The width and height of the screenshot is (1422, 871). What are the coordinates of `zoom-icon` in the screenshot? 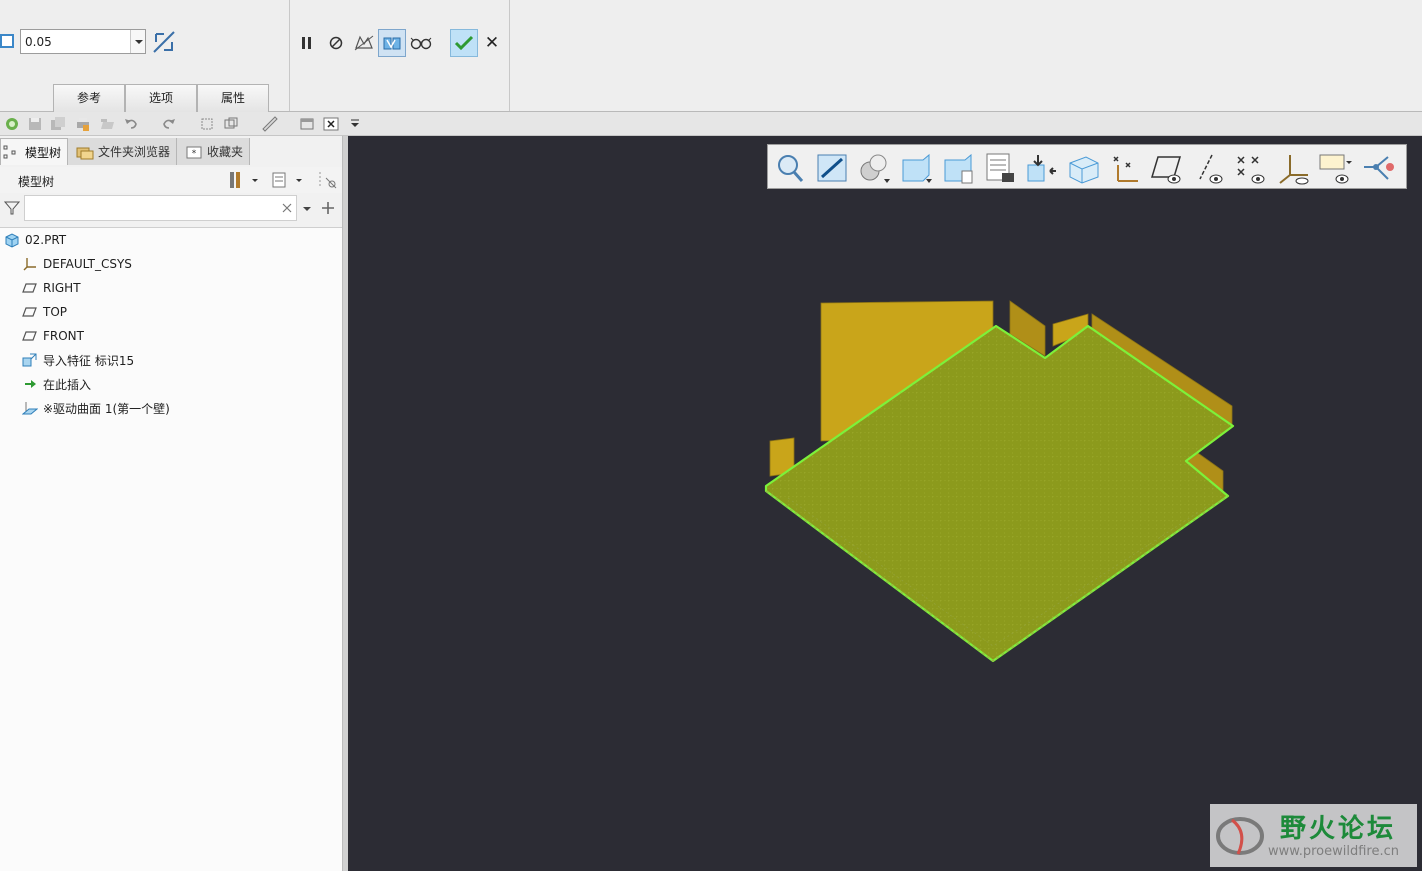 It's located at (790, 168).